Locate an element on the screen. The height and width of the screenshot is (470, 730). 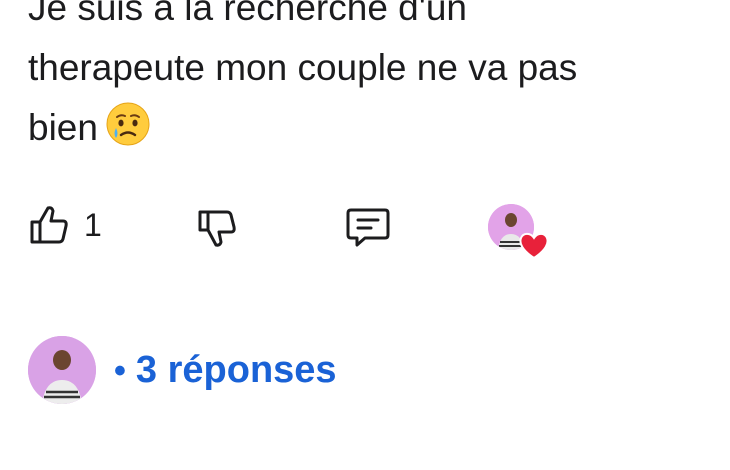
replies-row: • 3 réponses is located at coordinates (182, 370).